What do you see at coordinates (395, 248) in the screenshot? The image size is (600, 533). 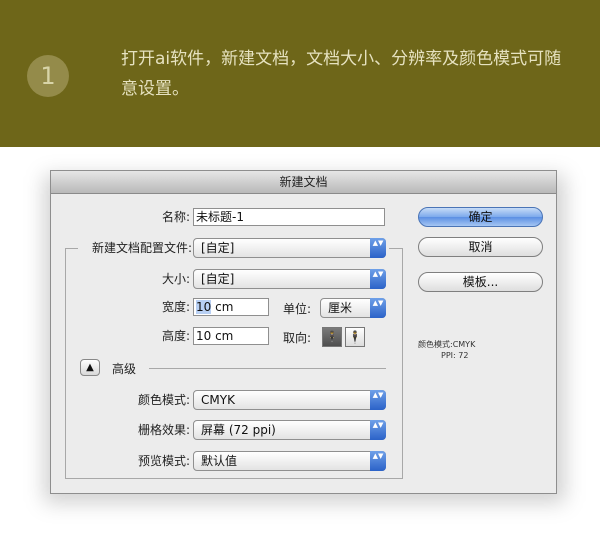 I see `group-frame-top-right` at bounding box center [395, 248].